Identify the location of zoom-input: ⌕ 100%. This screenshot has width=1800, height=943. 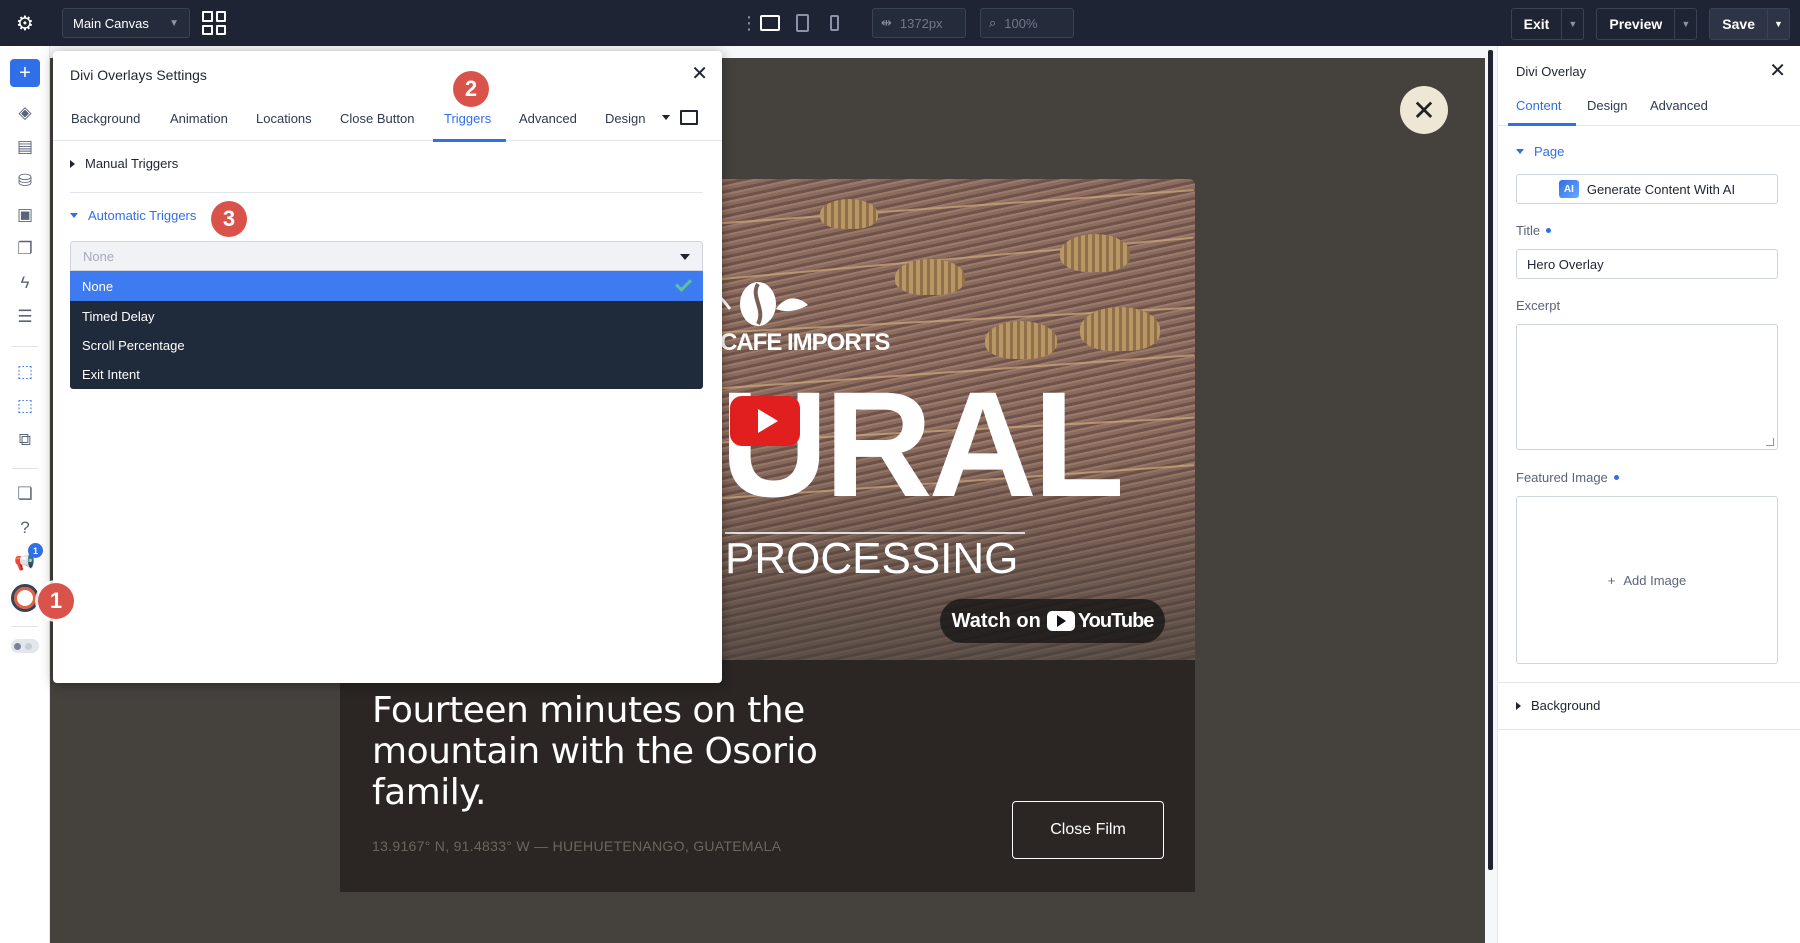
(1027, 23).